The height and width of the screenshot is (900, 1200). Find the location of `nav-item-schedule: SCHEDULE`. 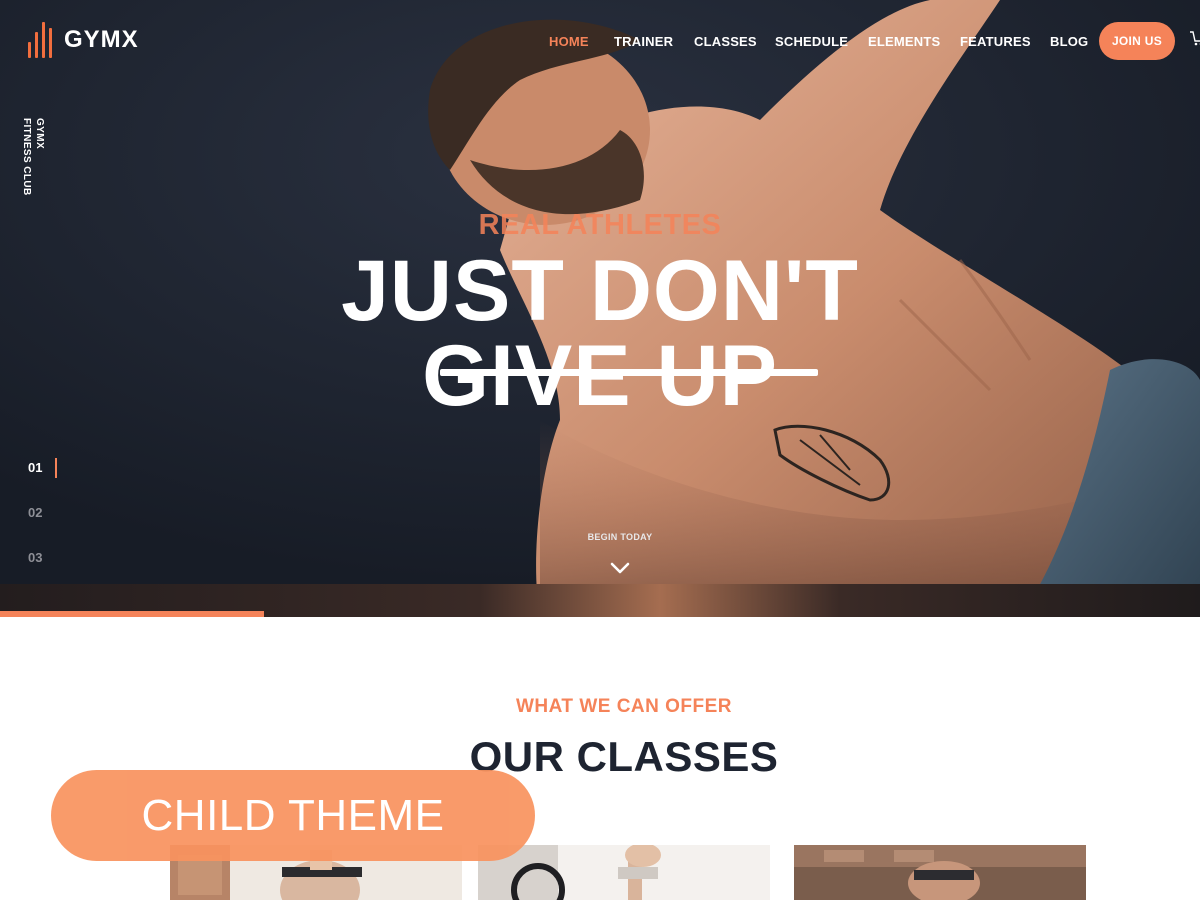

nav-item-schedule: SCHEDULE is located at coordinates (811, 41).